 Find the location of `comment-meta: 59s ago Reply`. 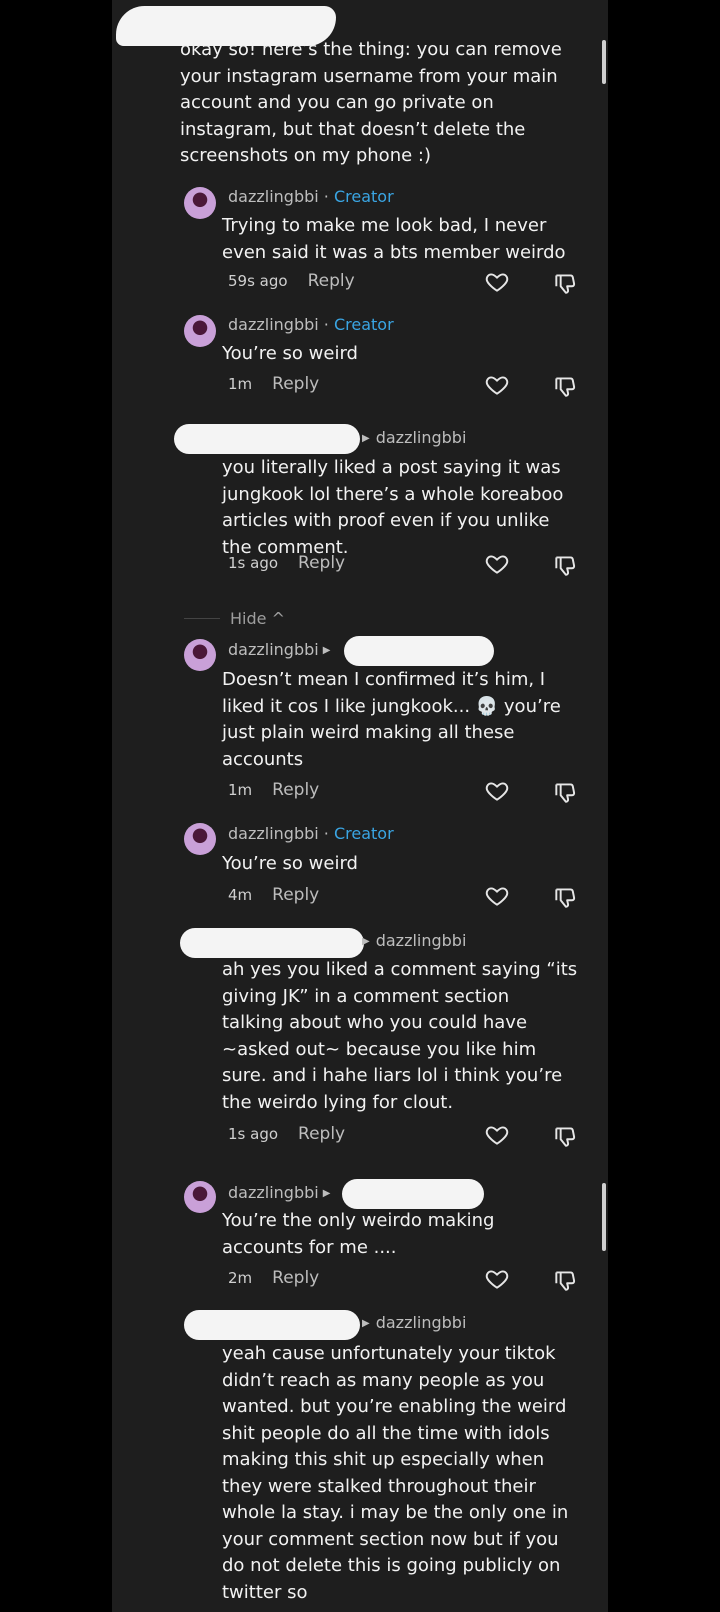

comment-meta: 59s ago Reply is located at coordinates (291, 281).